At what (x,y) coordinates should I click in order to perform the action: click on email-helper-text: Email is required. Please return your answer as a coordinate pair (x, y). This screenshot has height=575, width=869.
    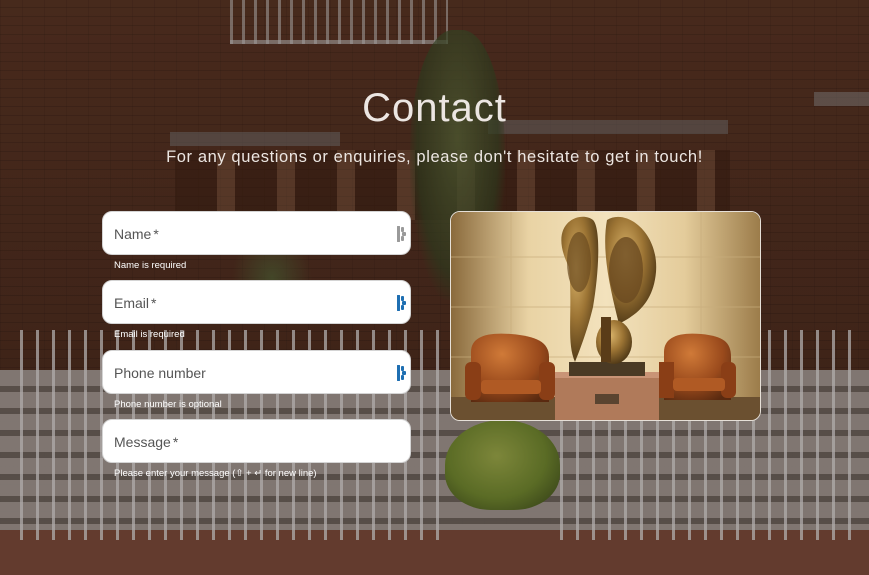
    Looking at the image, I should click on (149, 334).